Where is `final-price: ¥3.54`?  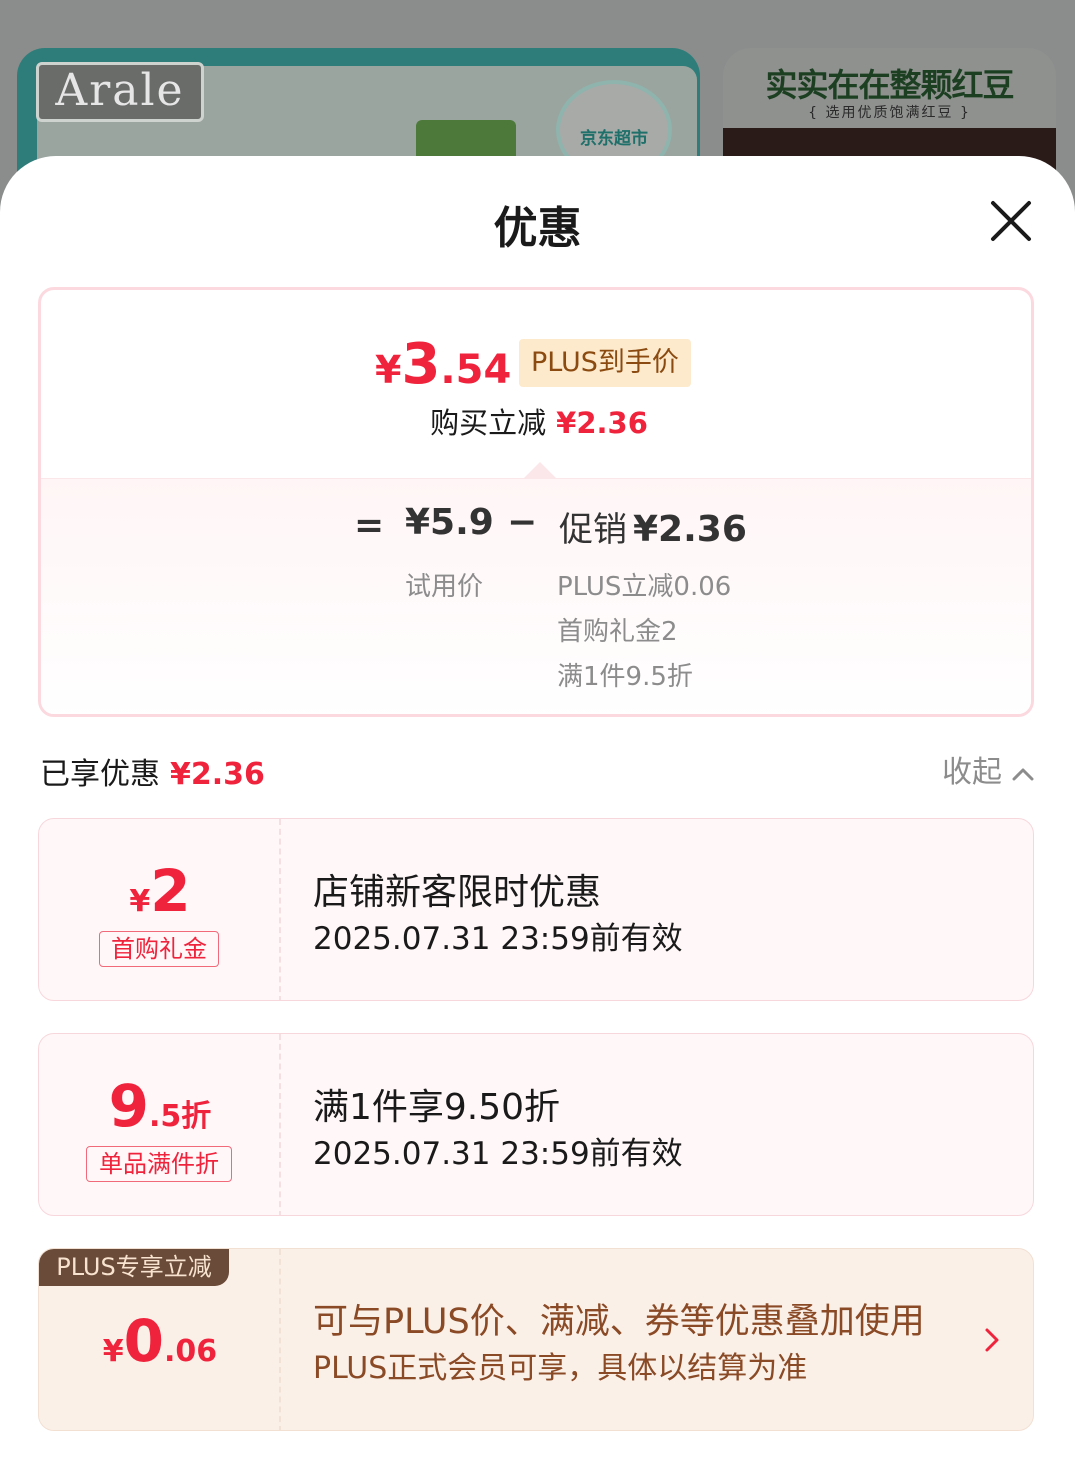 final-price: ¥3.54 is located at coordinates (443, 364).